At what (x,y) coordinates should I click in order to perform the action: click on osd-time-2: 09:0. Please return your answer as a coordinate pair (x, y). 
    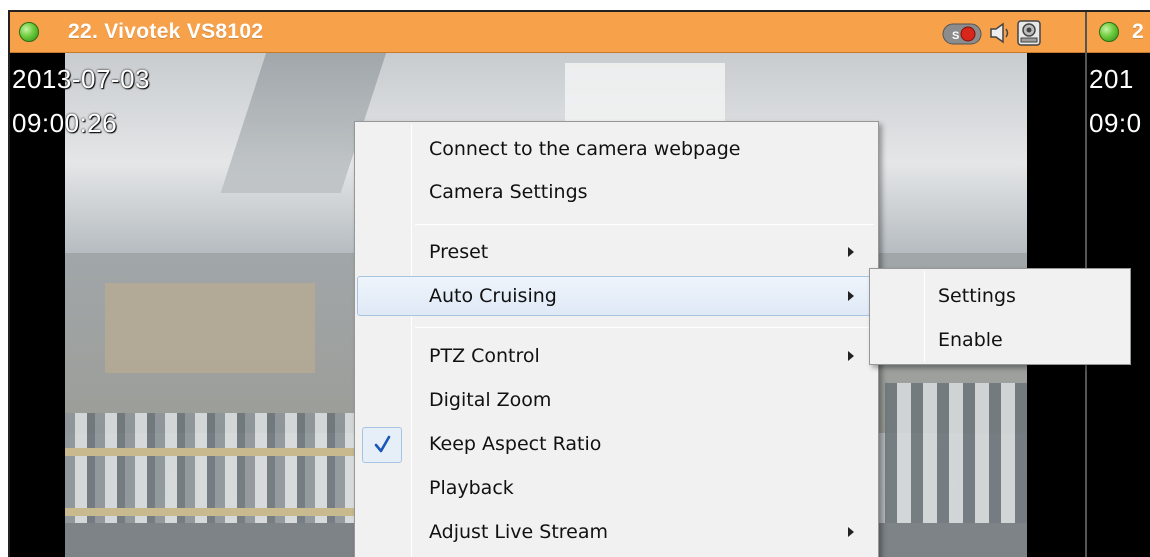
    Looking at the image, I should click on (1115, 123).